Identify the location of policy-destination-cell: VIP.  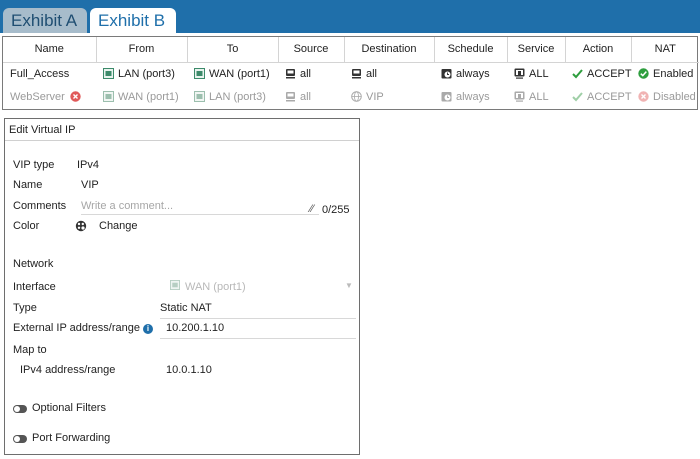
(389, 96).